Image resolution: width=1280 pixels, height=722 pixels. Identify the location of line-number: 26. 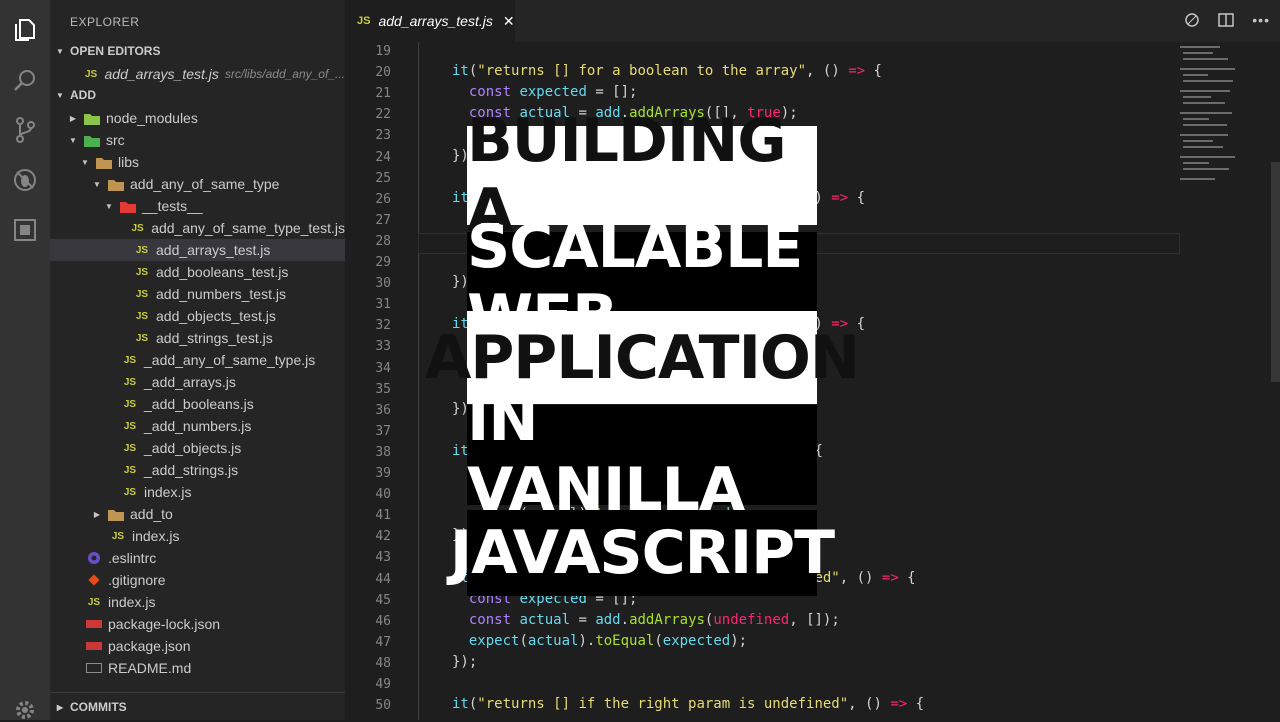
(383, 199).